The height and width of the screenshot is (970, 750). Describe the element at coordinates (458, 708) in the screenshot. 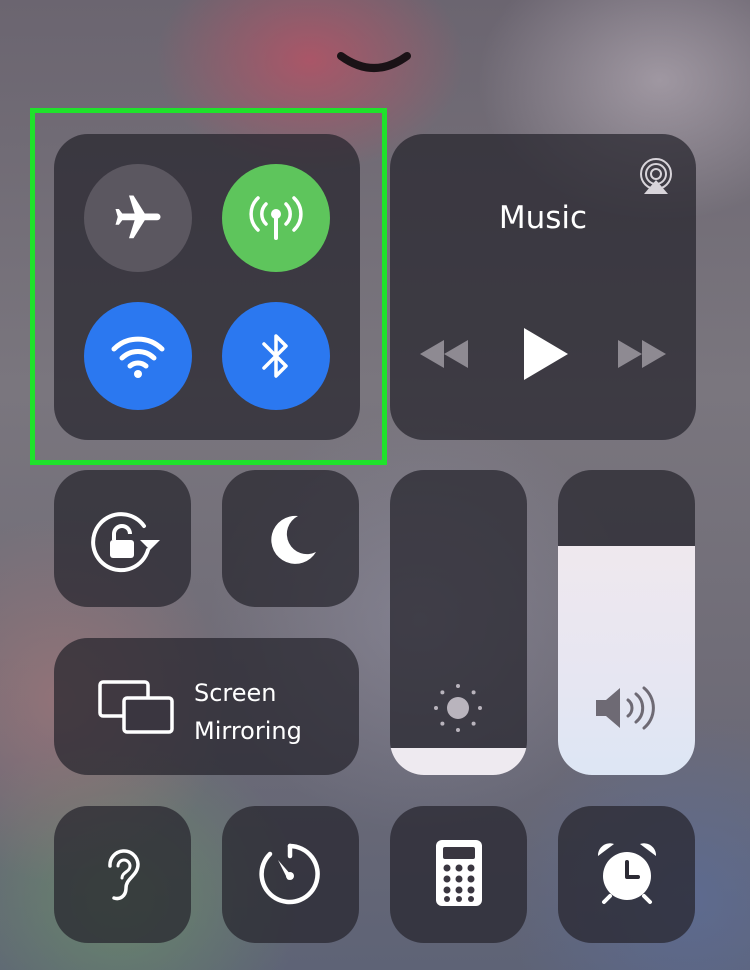

I see `sun-icon` at that location.